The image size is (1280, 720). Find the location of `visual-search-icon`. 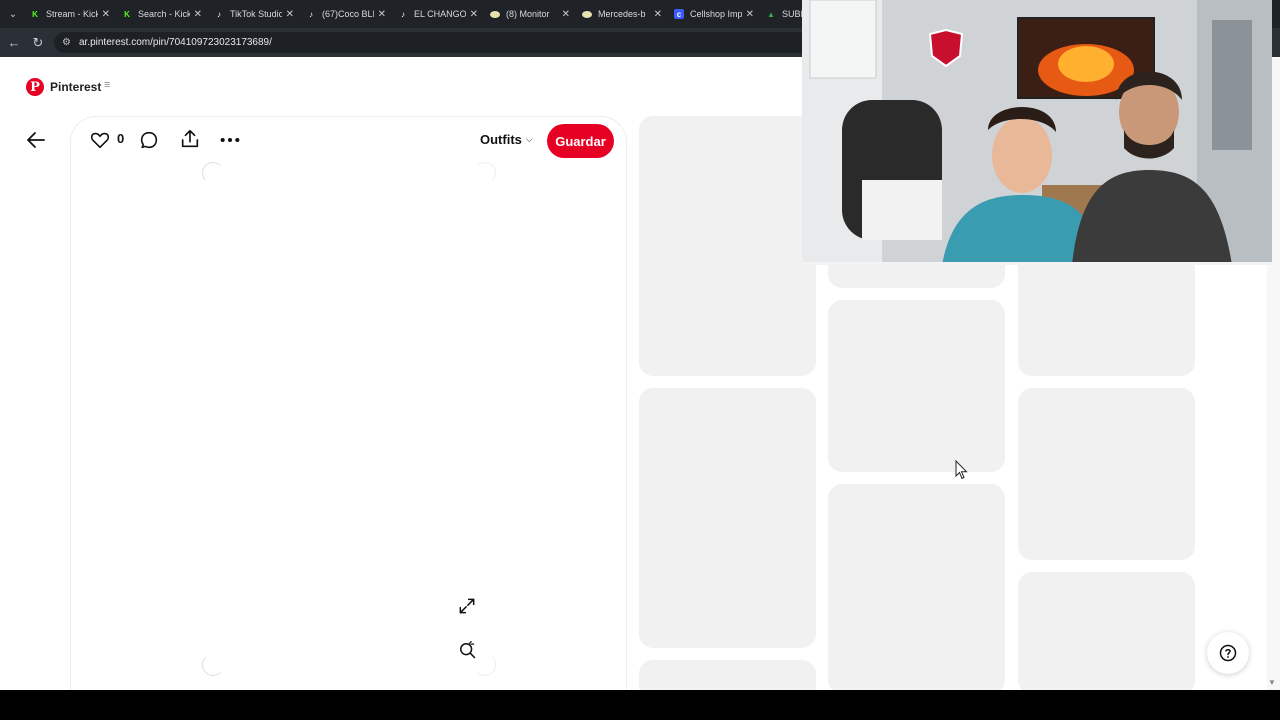

visual-search-icon is located at coordinates (467, 650).